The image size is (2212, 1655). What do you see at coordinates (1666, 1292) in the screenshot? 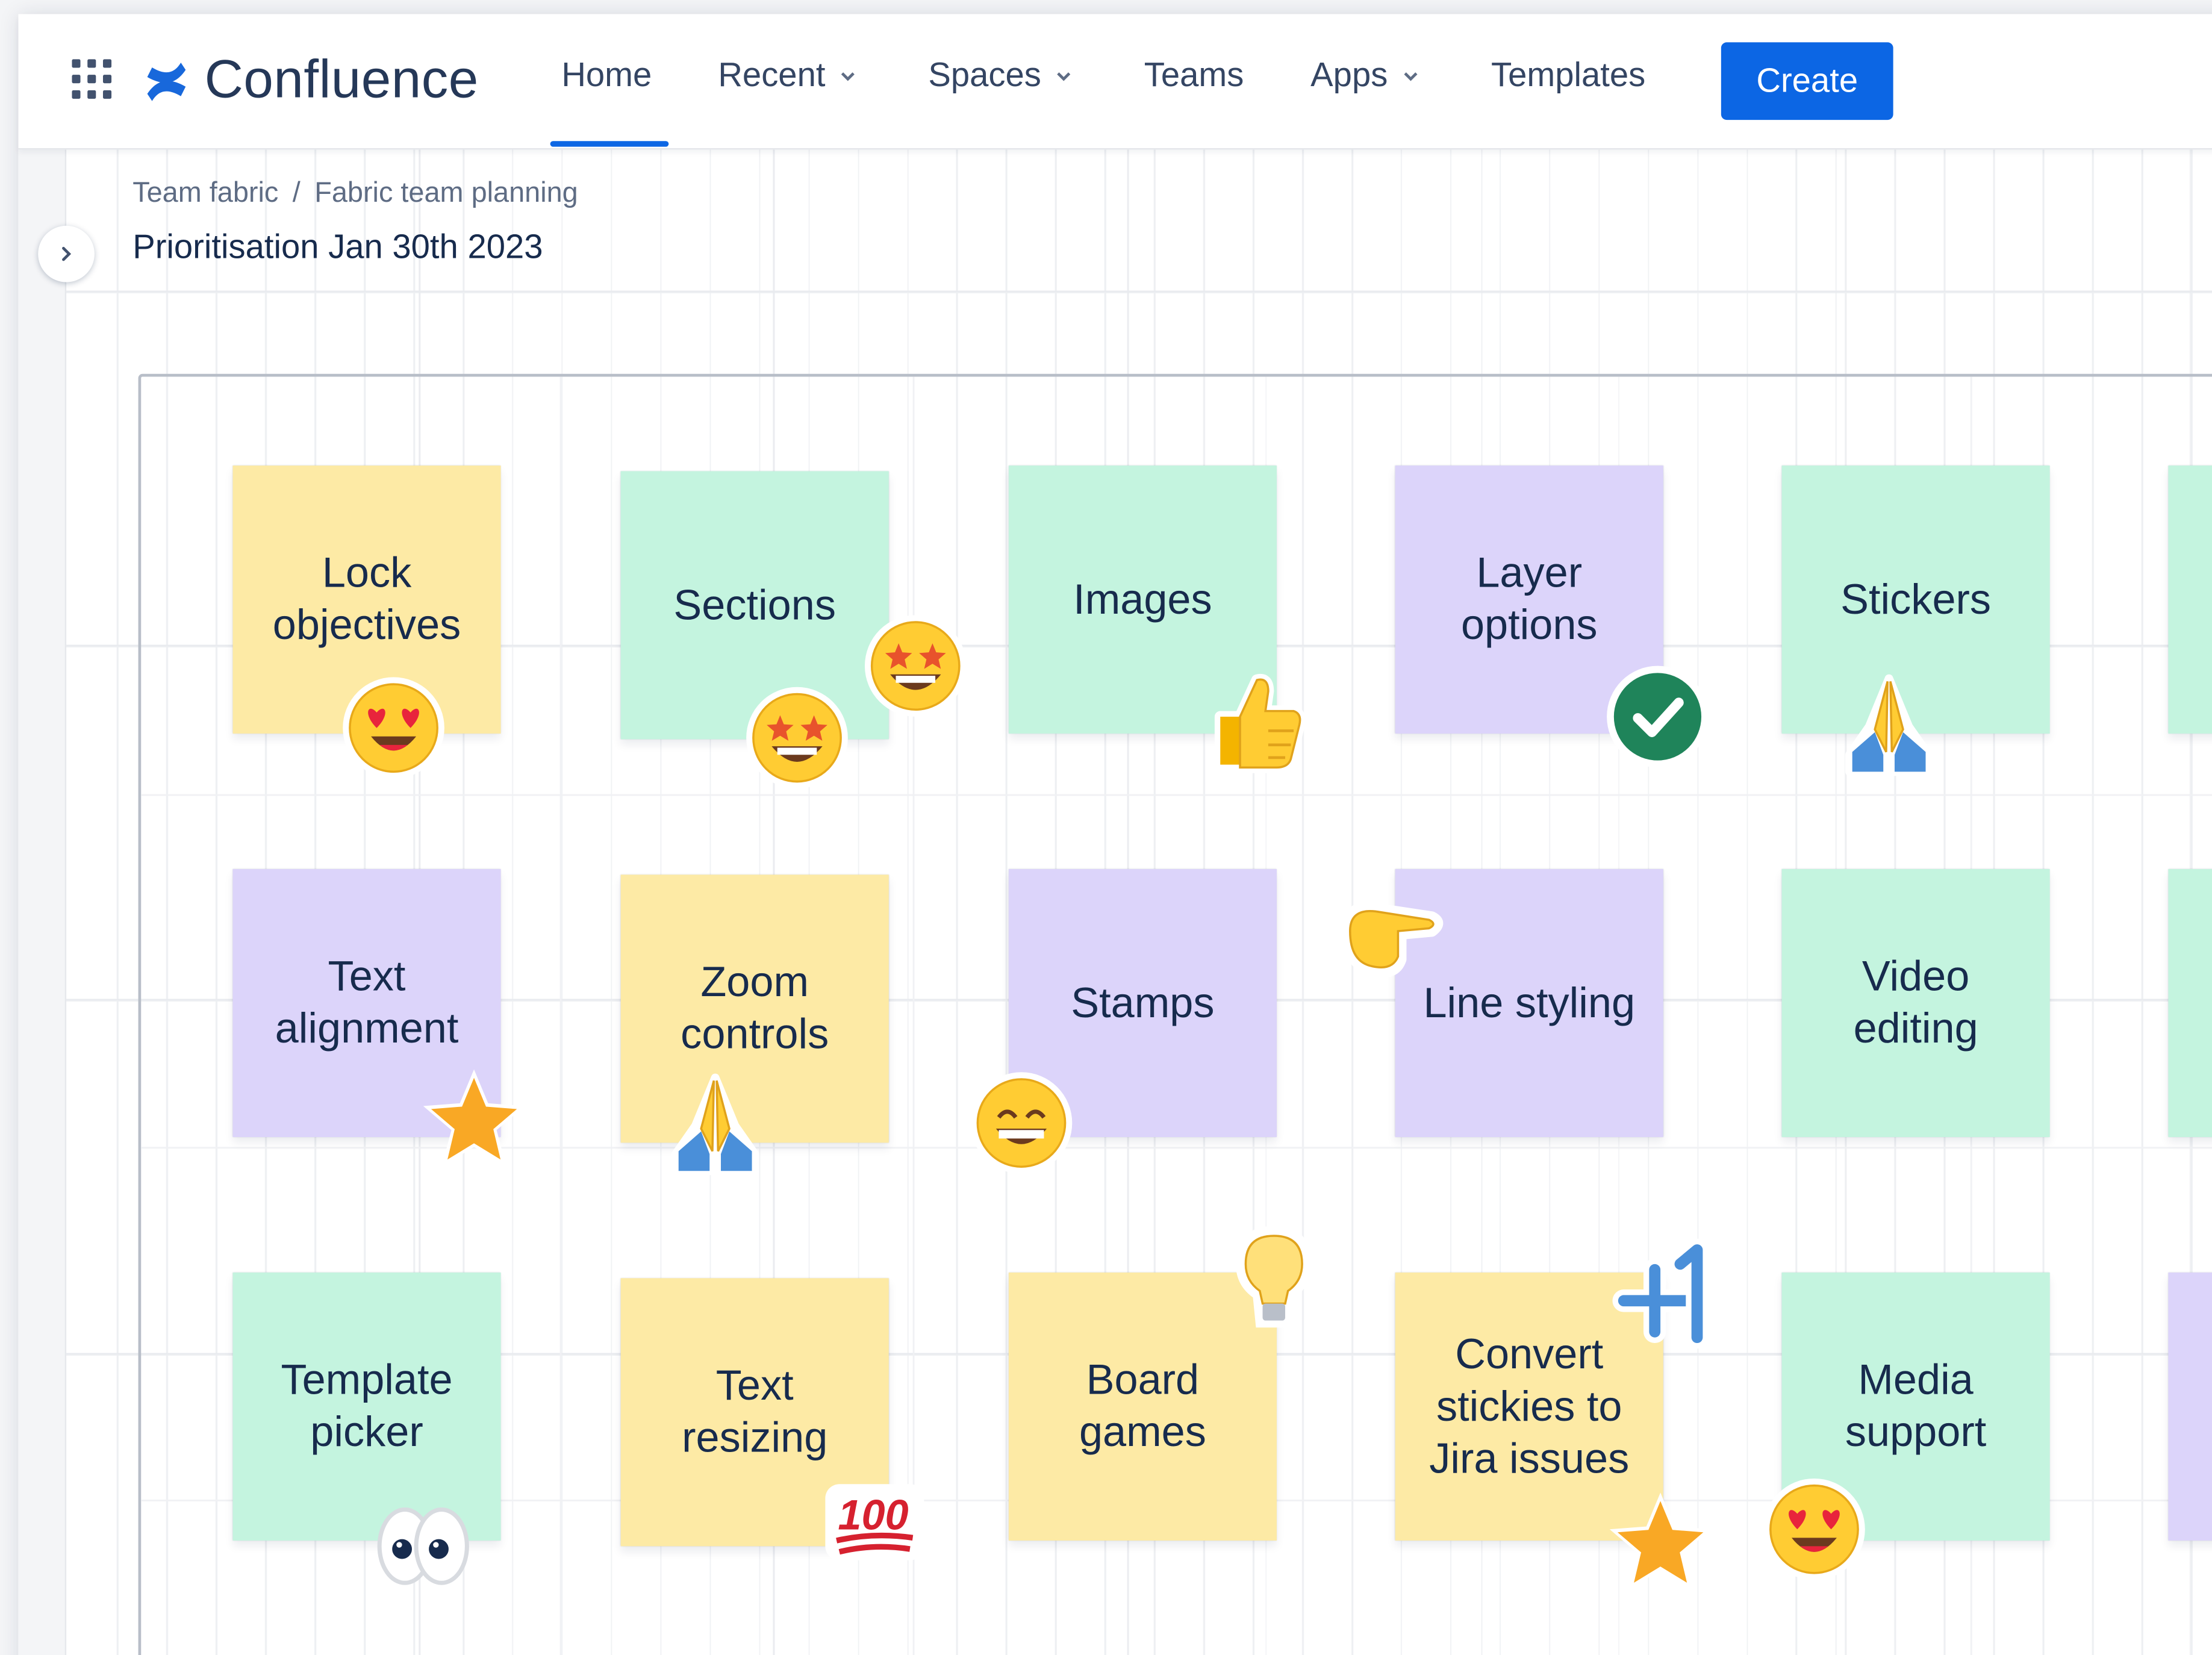
I see `plus-one-icon` at bounding box center [1666, 1292].